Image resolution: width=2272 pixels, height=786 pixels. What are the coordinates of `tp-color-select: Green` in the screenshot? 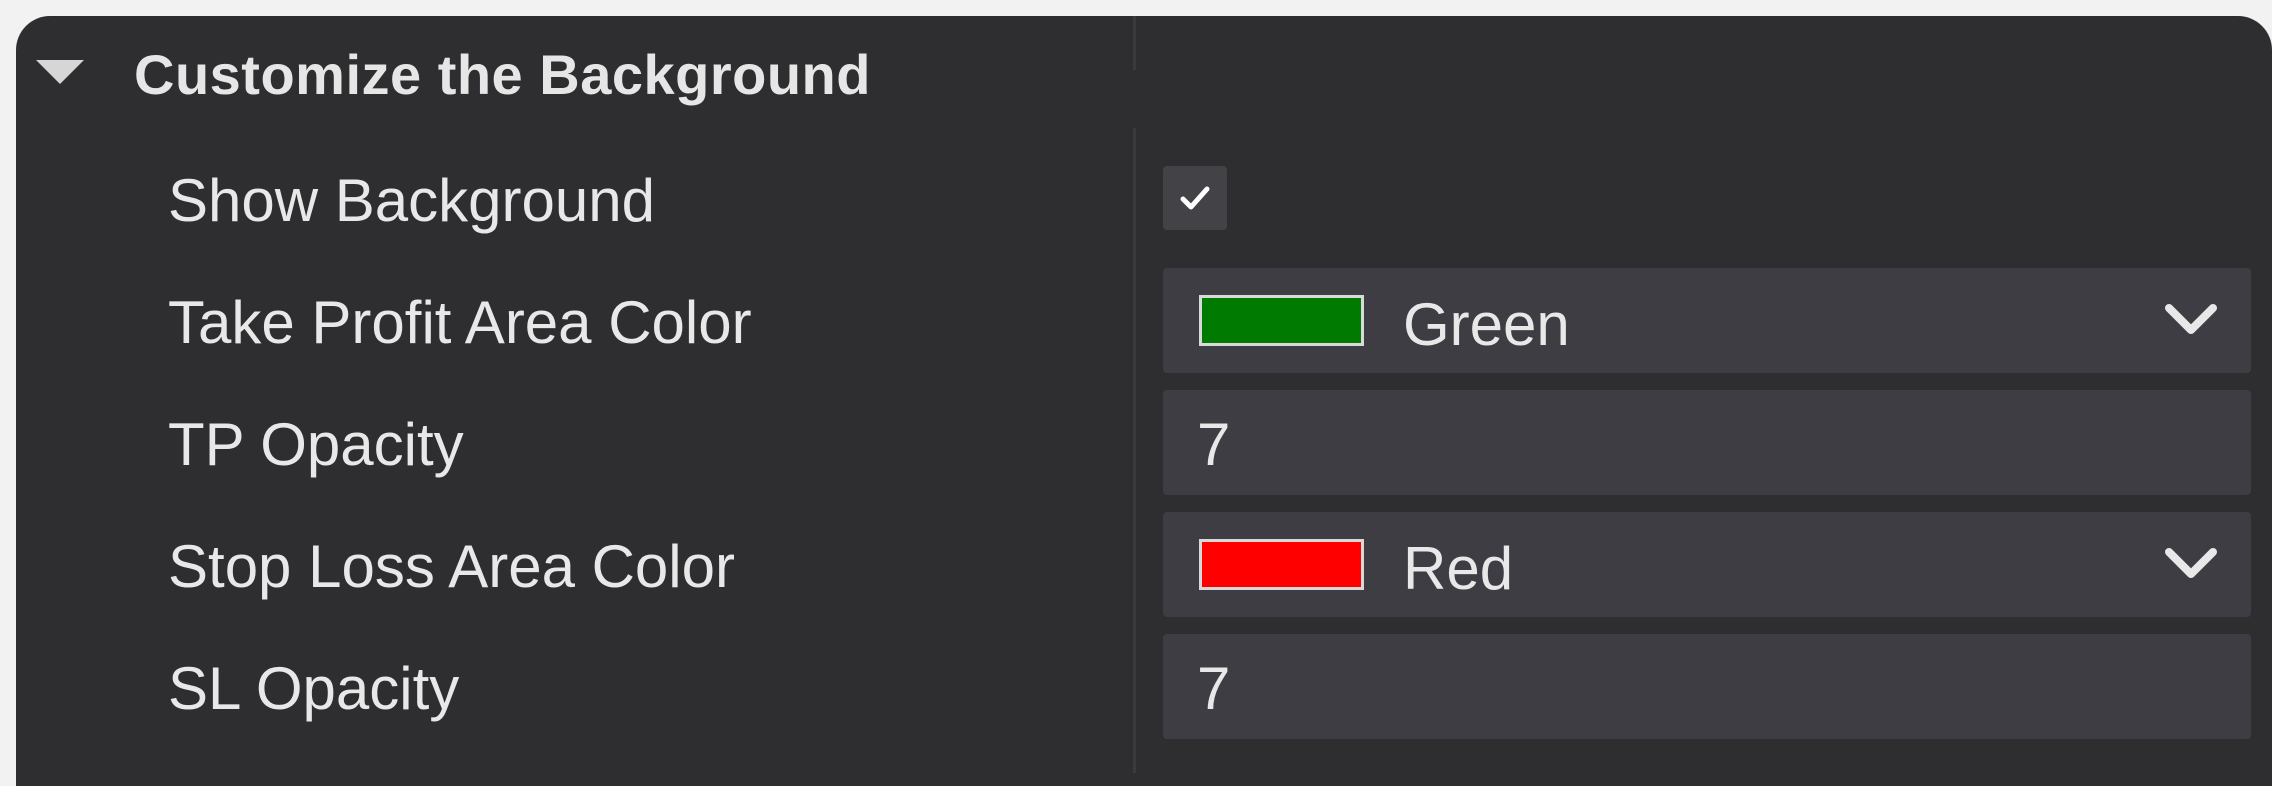 It's located at (1707, 320).